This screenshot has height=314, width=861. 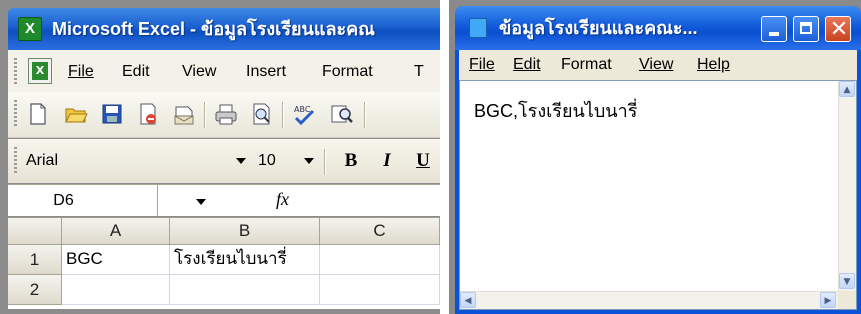 I want to click on workbook-icon: X, so click(x=40, y=71).